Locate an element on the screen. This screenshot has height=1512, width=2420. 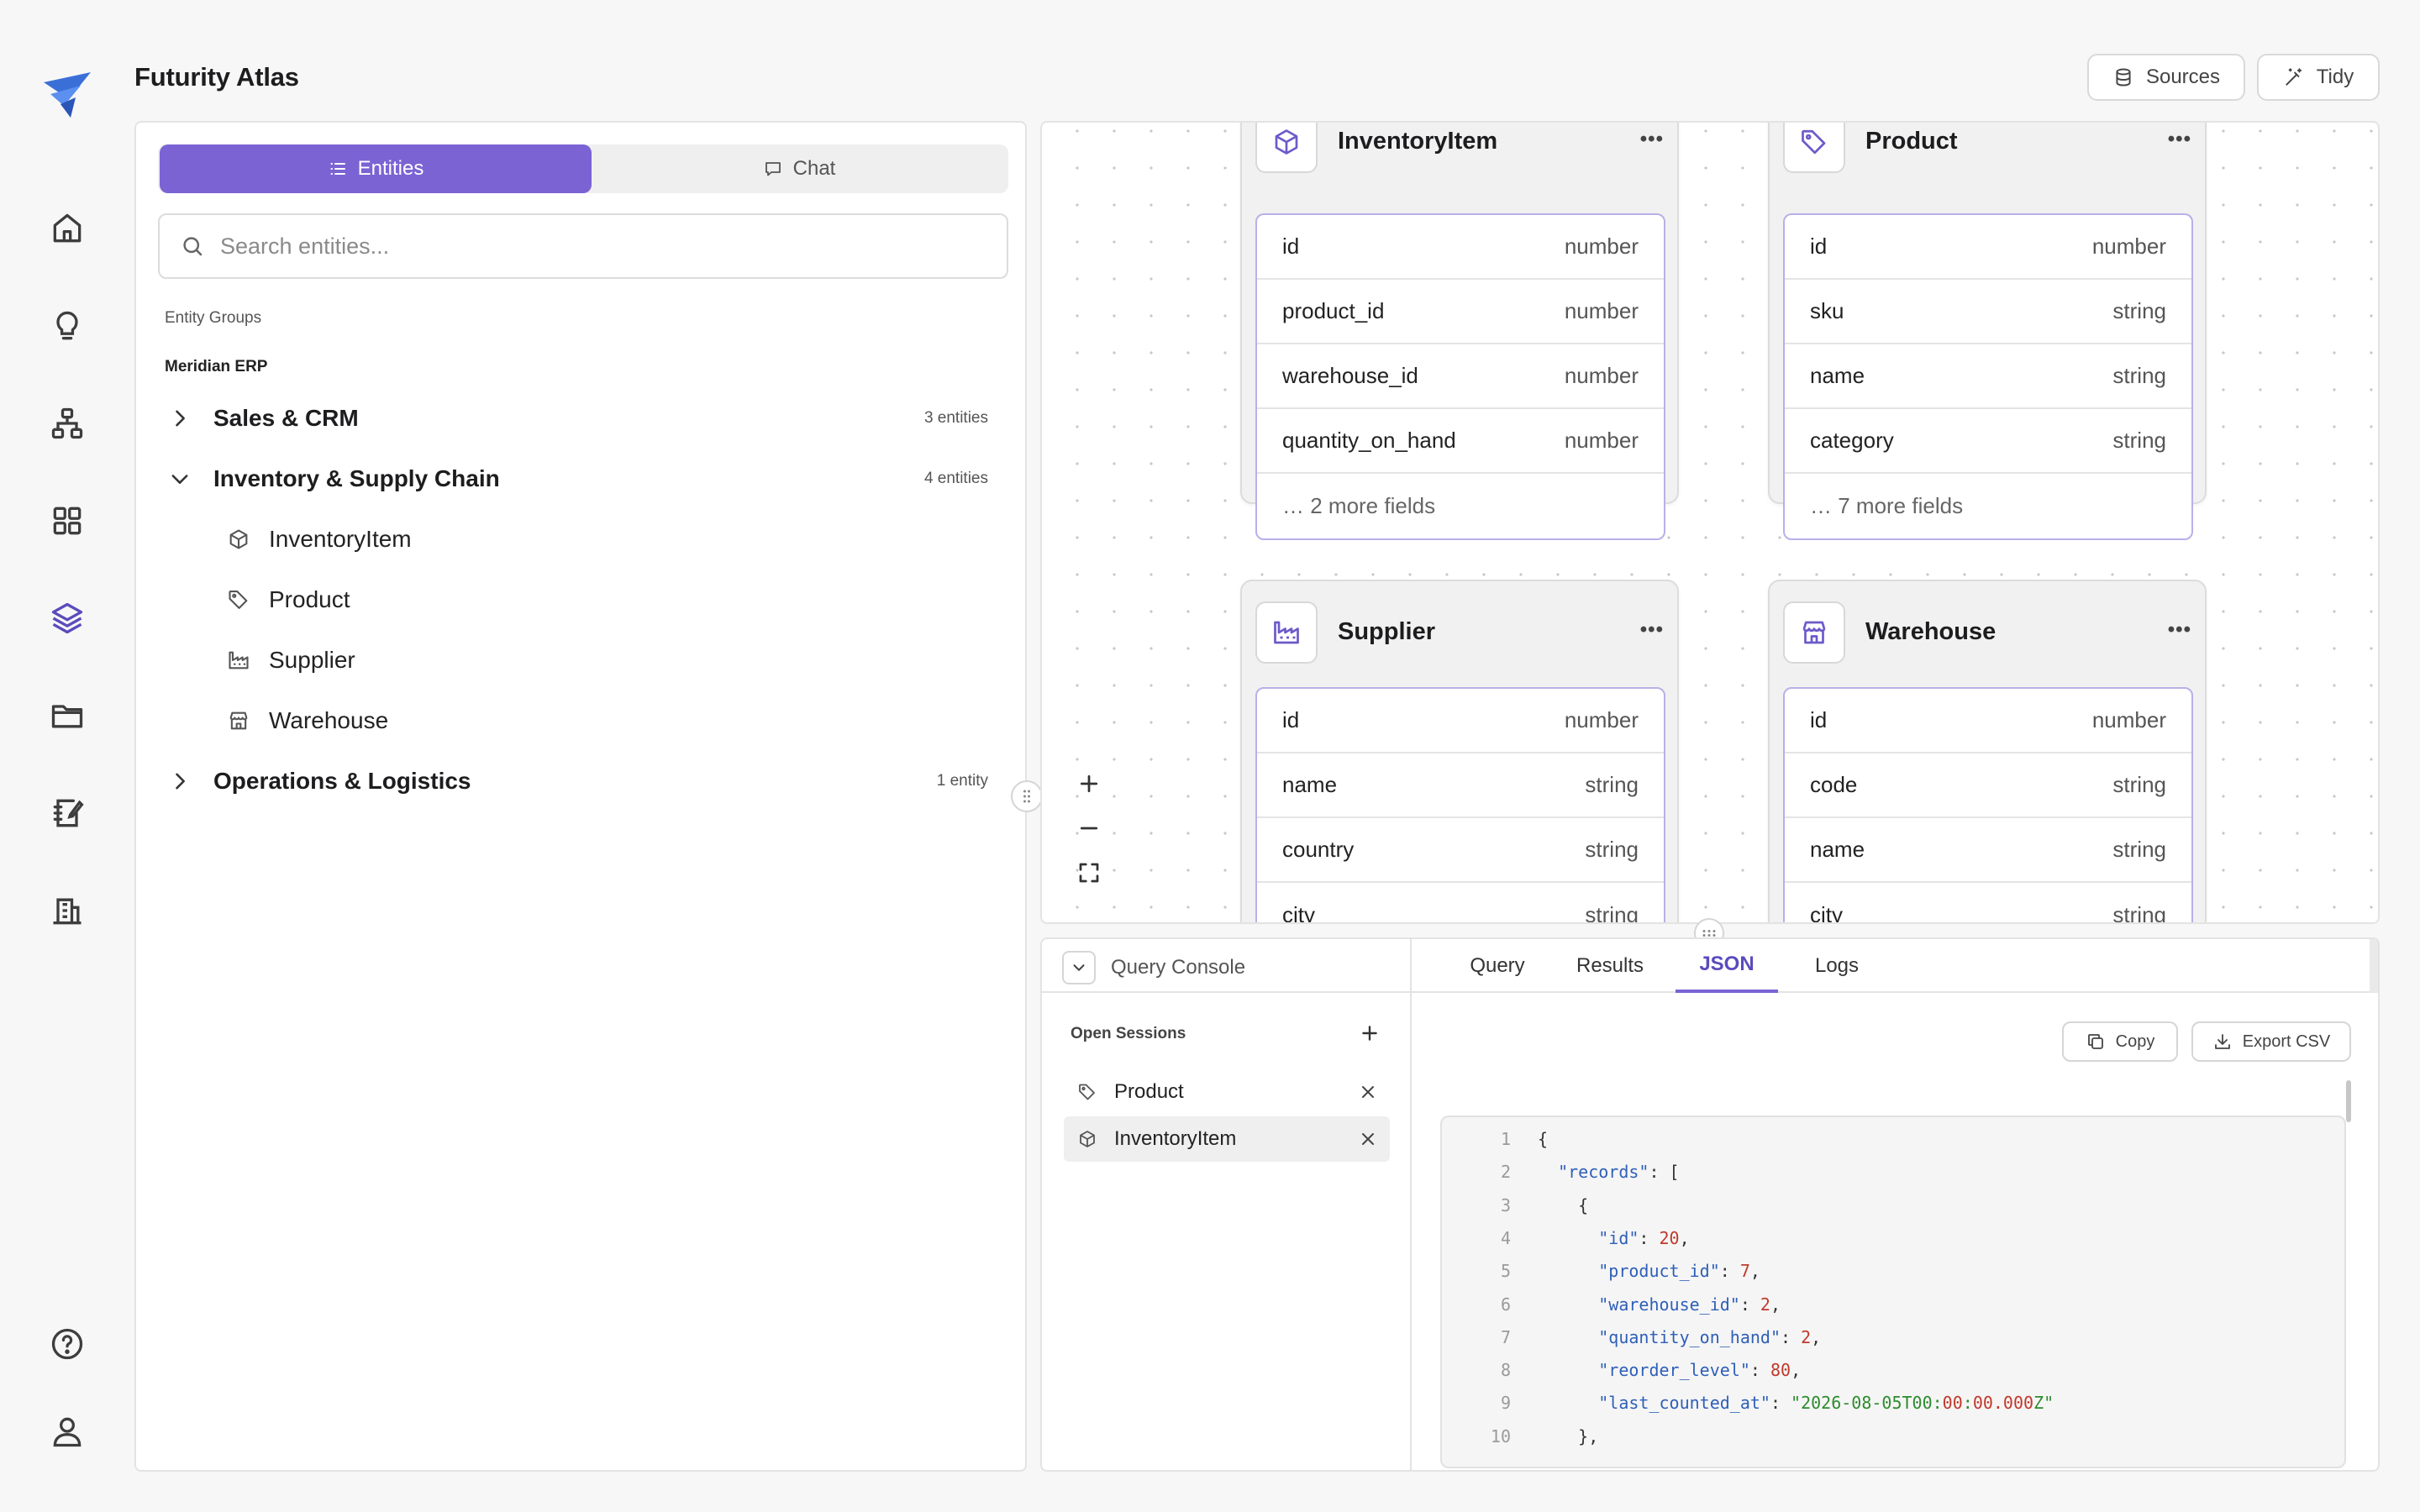
field-row: country string is located at coordinates (1460, 850).